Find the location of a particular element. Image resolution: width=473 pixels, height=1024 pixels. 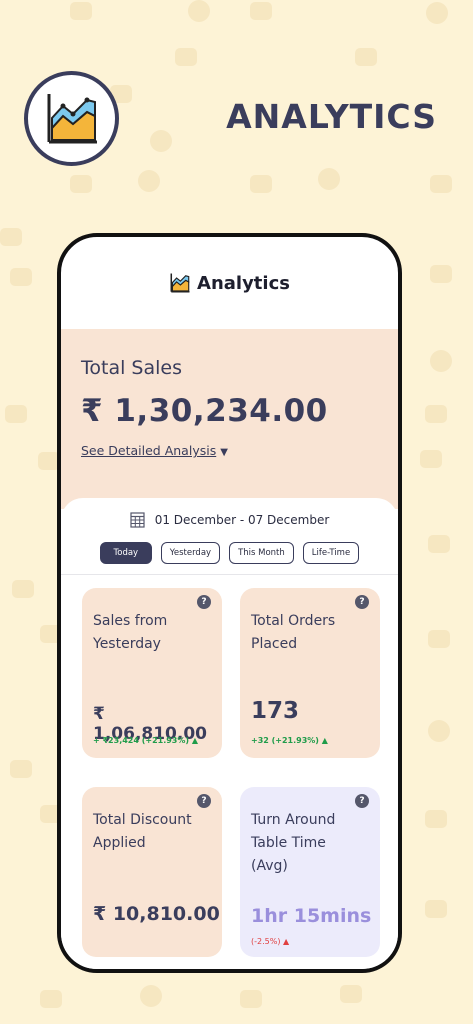

tab-this-month: This Month is located at coordinates (261, 553).